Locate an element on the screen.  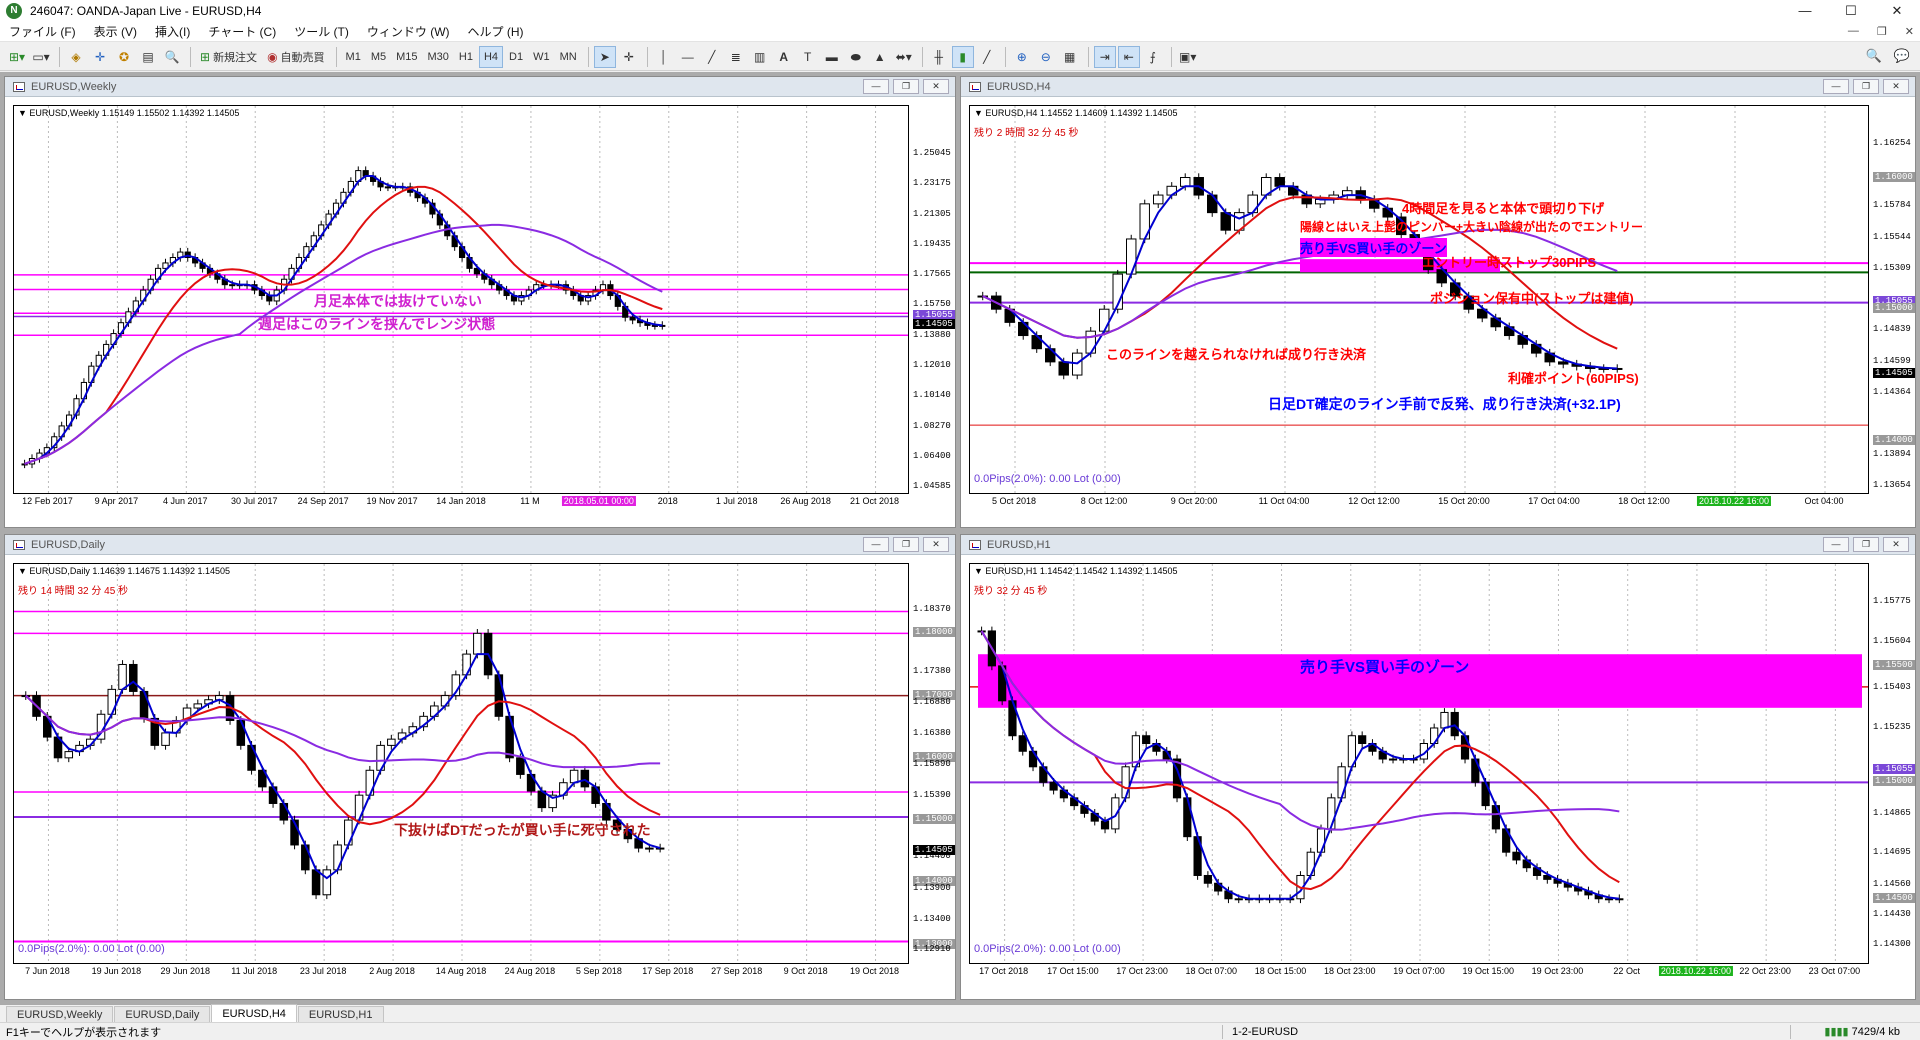
tf-w1-button: W1 is located at coordinates (541, 57).